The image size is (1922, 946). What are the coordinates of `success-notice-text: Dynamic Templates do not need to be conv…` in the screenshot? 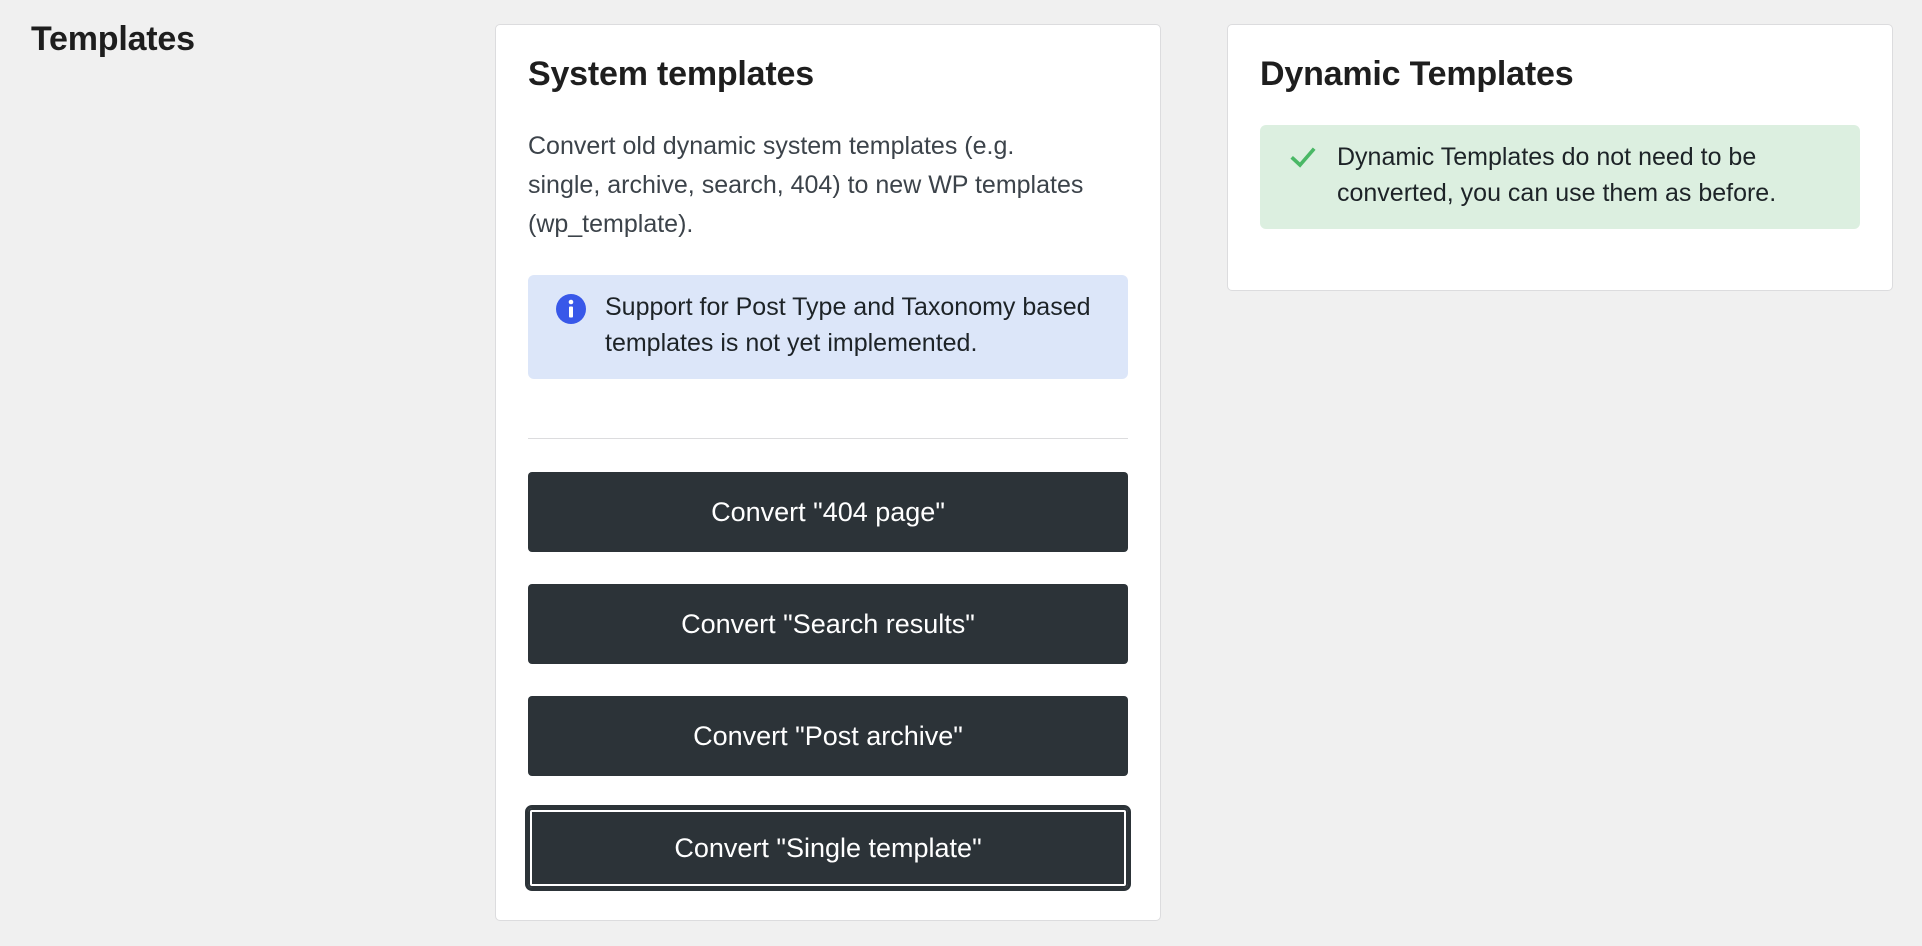 It's located at (1557, 175).